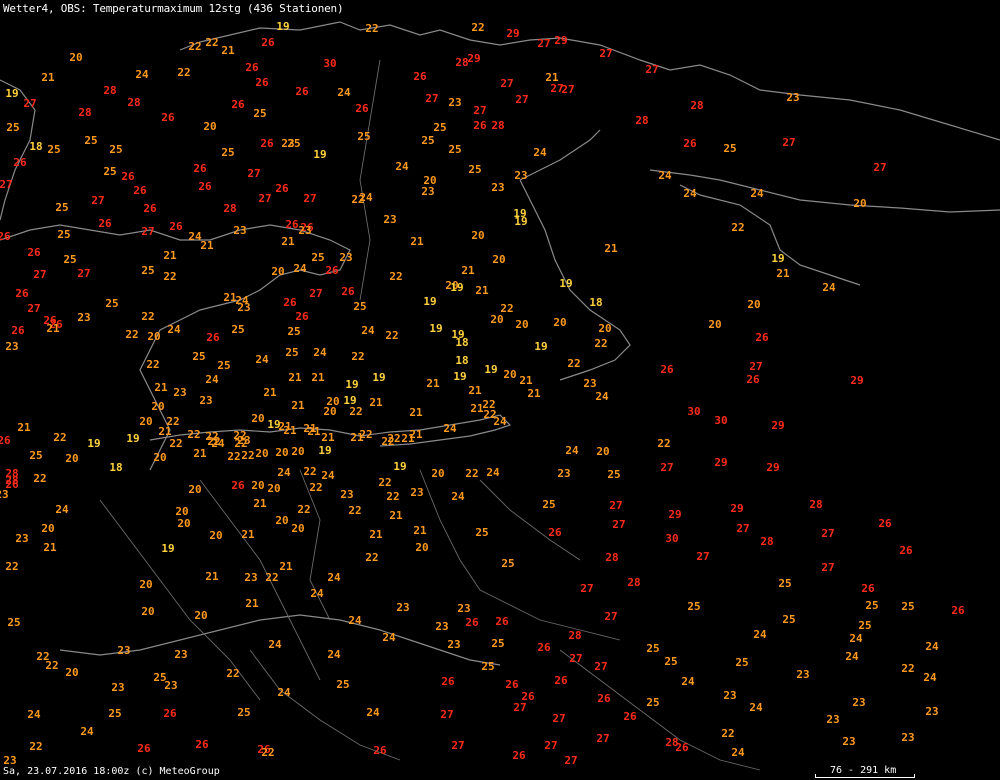 The width and height of the screenshot is (1000, 780). I want to click on station-temperature: 18, so click(461, 360).